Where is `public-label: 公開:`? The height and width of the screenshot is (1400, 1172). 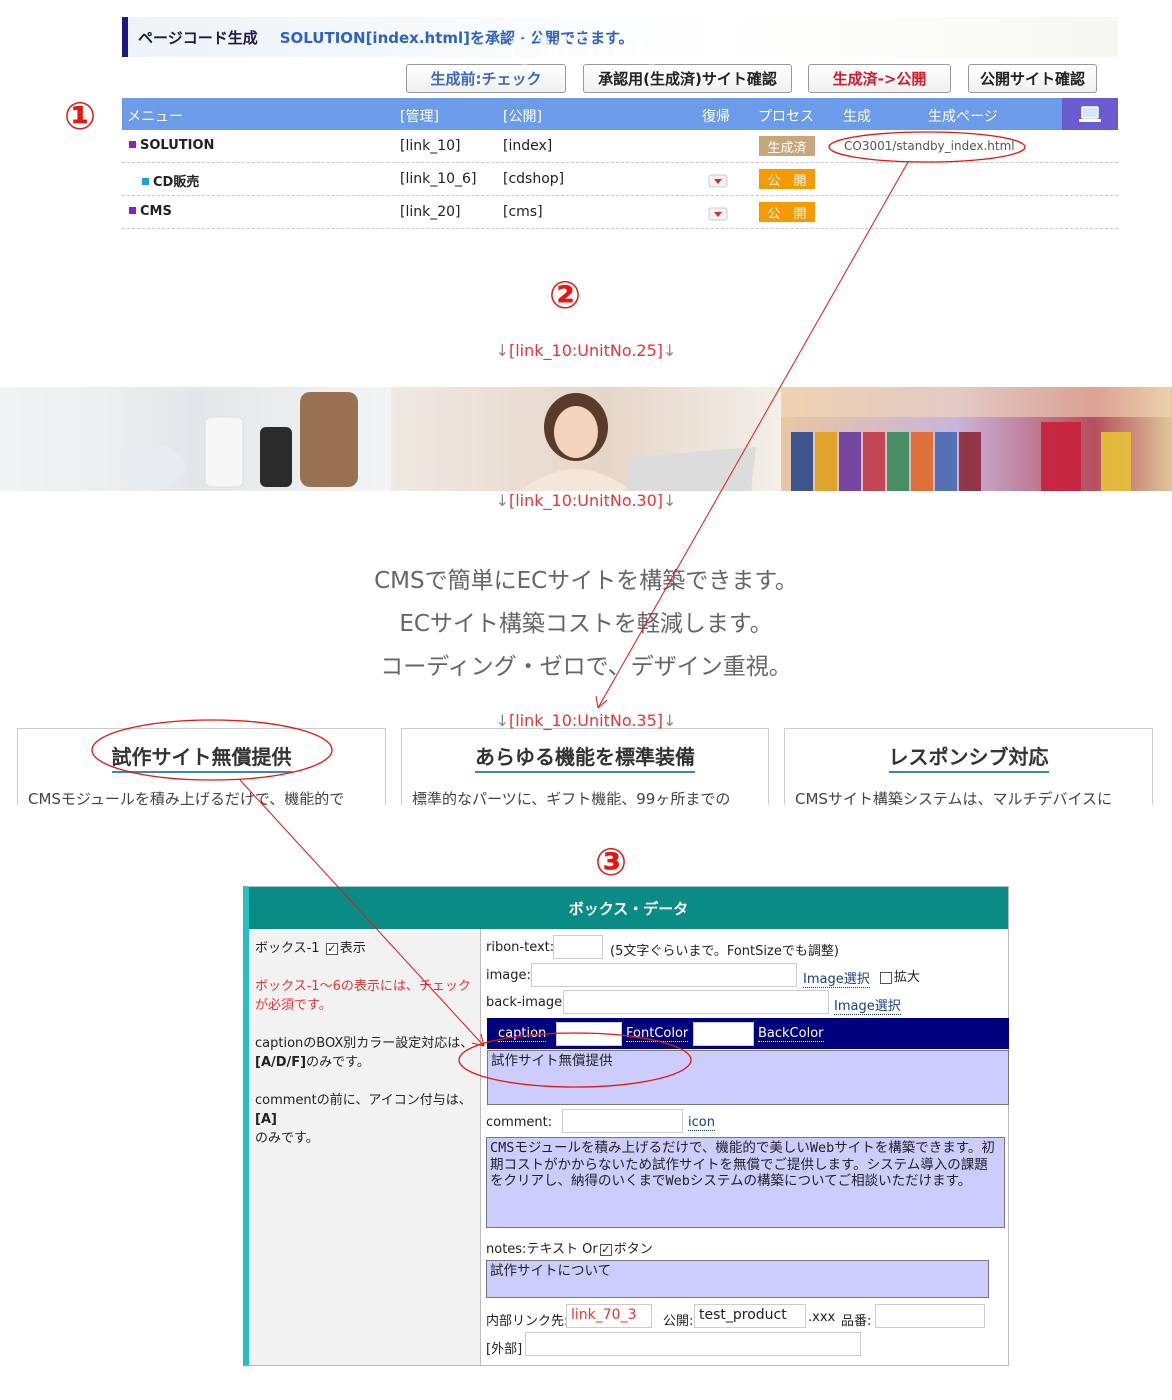
public-label: 公開: is located at coordinates (678, 1321).